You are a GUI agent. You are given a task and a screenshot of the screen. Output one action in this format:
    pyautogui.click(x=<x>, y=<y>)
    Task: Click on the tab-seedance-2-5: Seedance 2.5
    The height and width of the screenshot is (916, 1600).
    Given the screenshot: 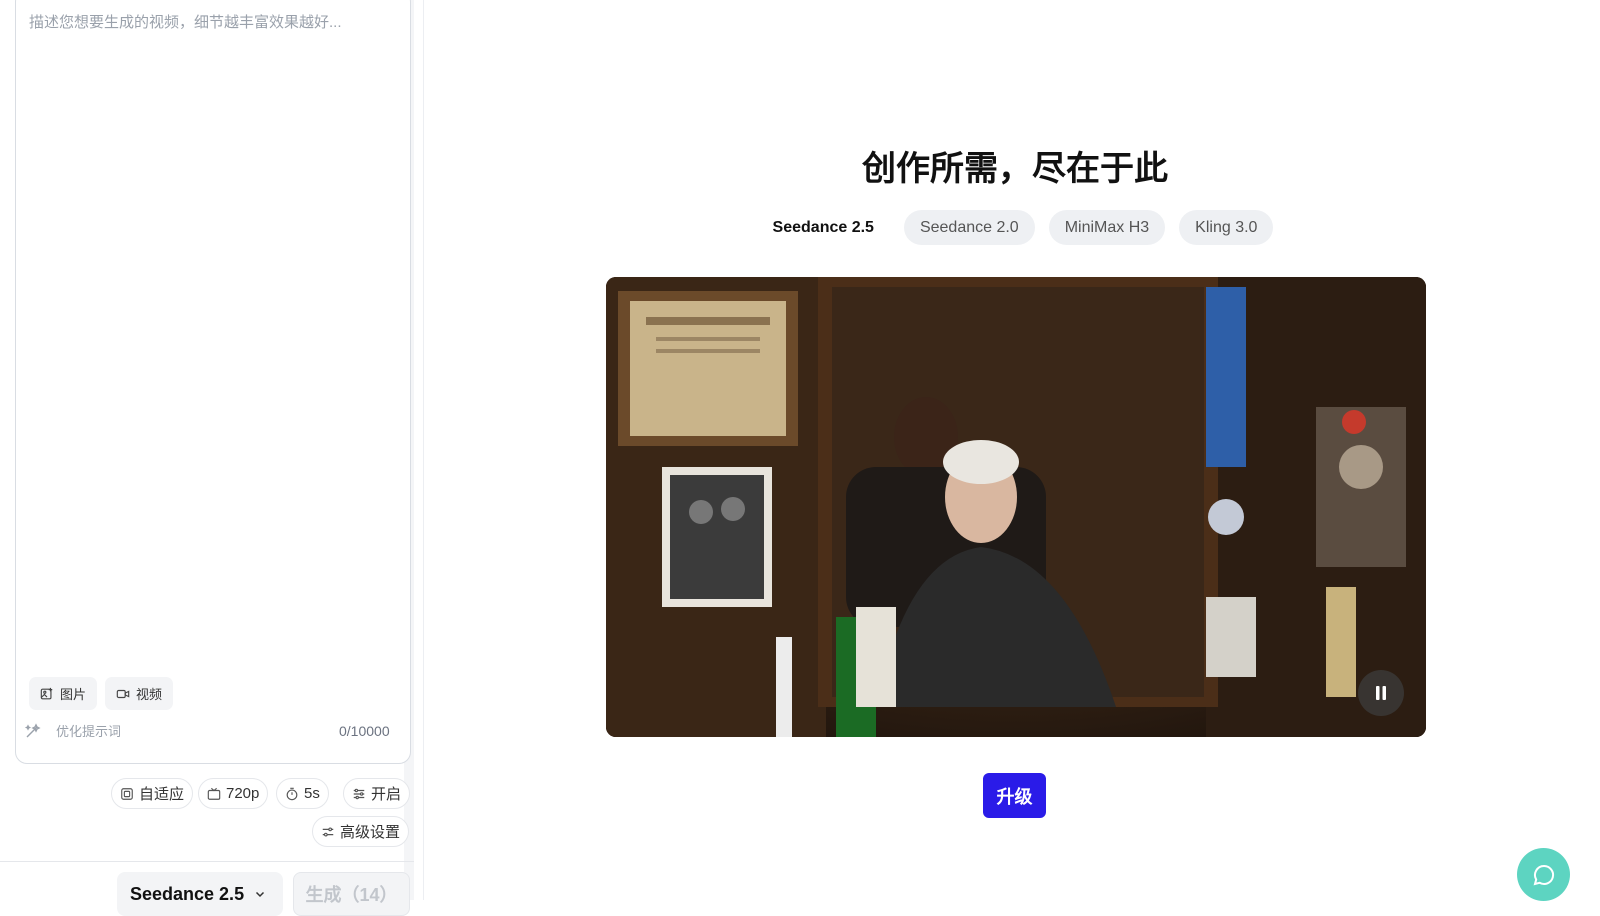 What is the action you would take?
    pyautogui.click(x=823, y=227)
    